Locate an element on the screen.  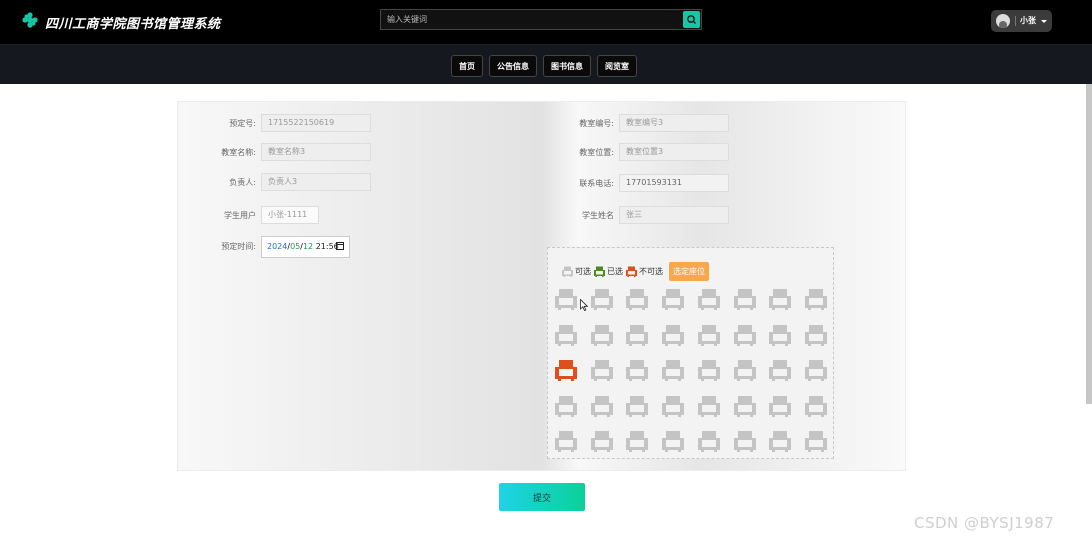
select-seat-button: 选定座位 is located at coordinates (689, 271).